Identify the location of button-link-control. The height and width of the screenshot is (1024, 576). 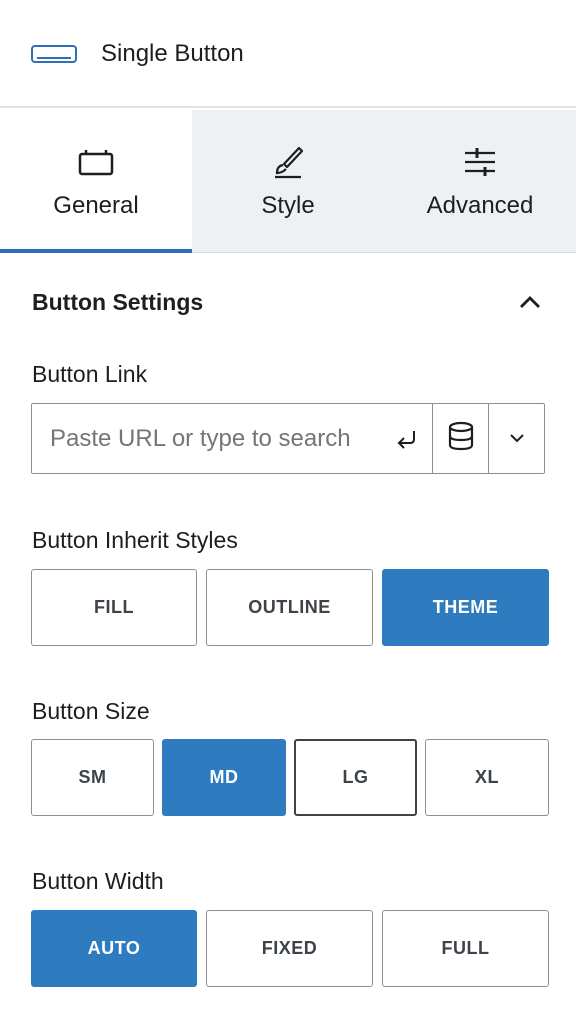
(288, 438).